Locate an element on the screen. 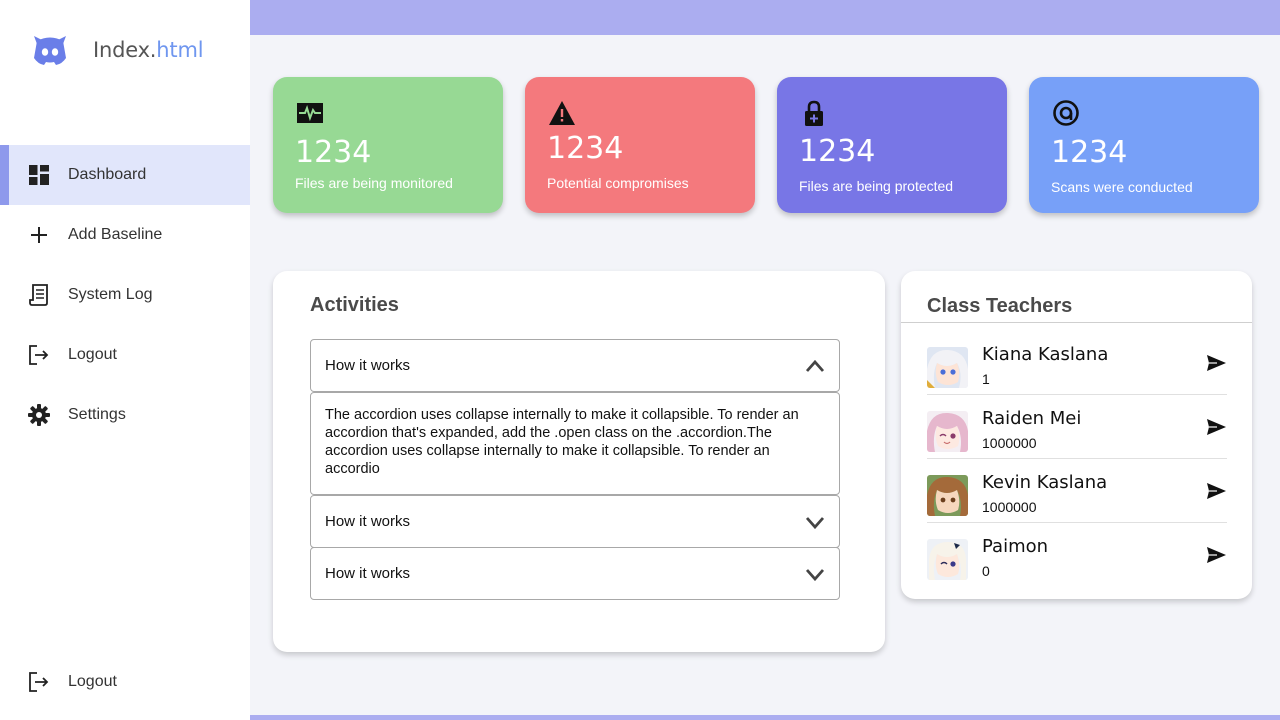 The height and width of the screenshot is (720, 1280). pulse-icon is located at coordinates (310, 113).